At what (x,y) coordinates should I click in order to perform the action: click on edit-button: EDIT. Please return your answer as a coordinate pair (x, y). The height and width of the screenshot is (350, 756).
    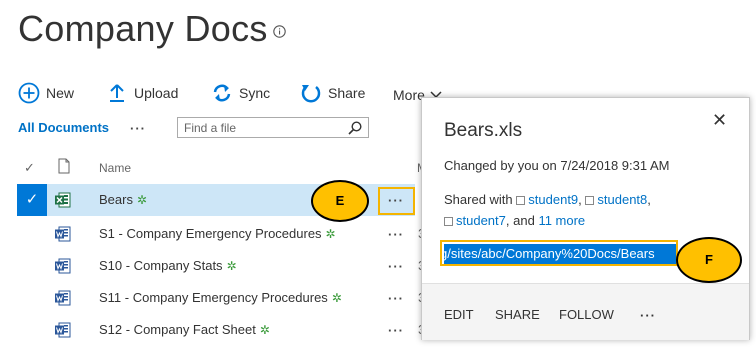
    Looking at the image, I should click on (459, 314).